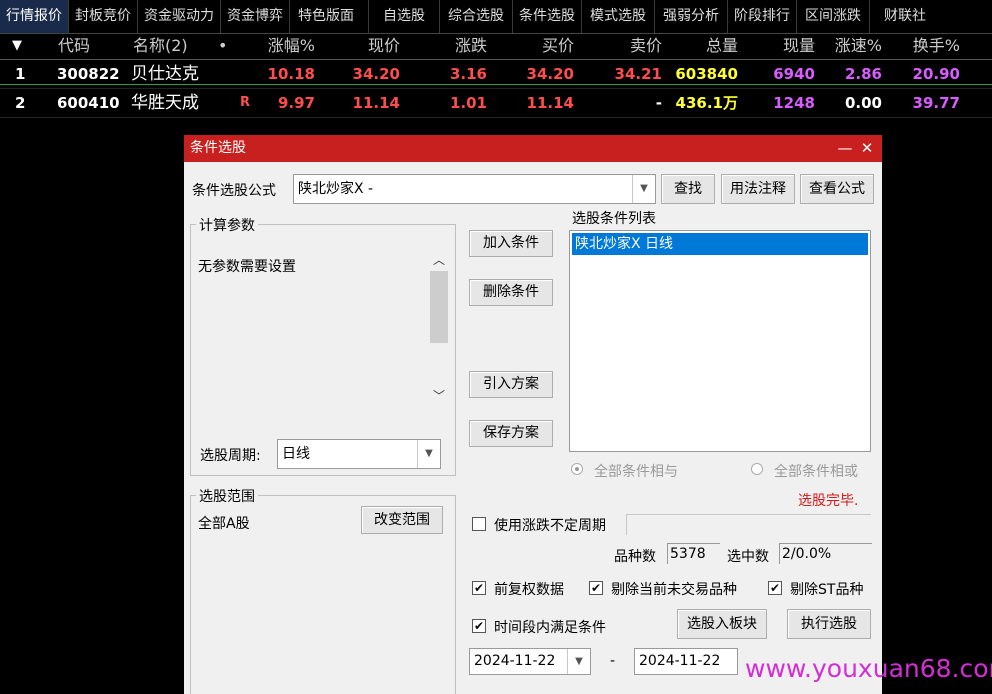  Describe the element at coordinates (635, 557) in the screenshot. I see `count-label: 品种数` at that location.